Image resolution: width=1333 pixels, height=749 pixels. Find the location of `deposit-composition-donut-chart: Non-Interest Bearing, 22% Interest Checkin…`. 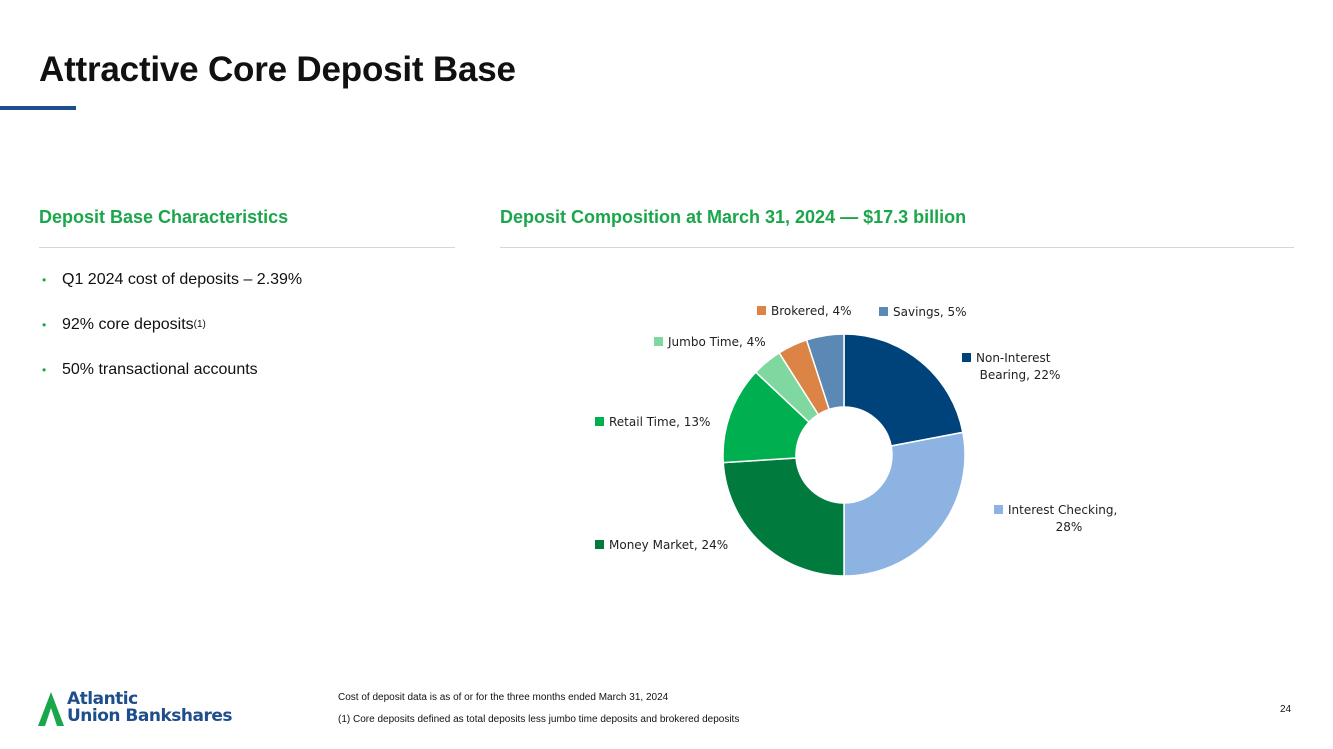

deposit-composition-donut-chart: Non-Interest Bearing, 22% Interest Checkin… is located at coordinates (856, 440).